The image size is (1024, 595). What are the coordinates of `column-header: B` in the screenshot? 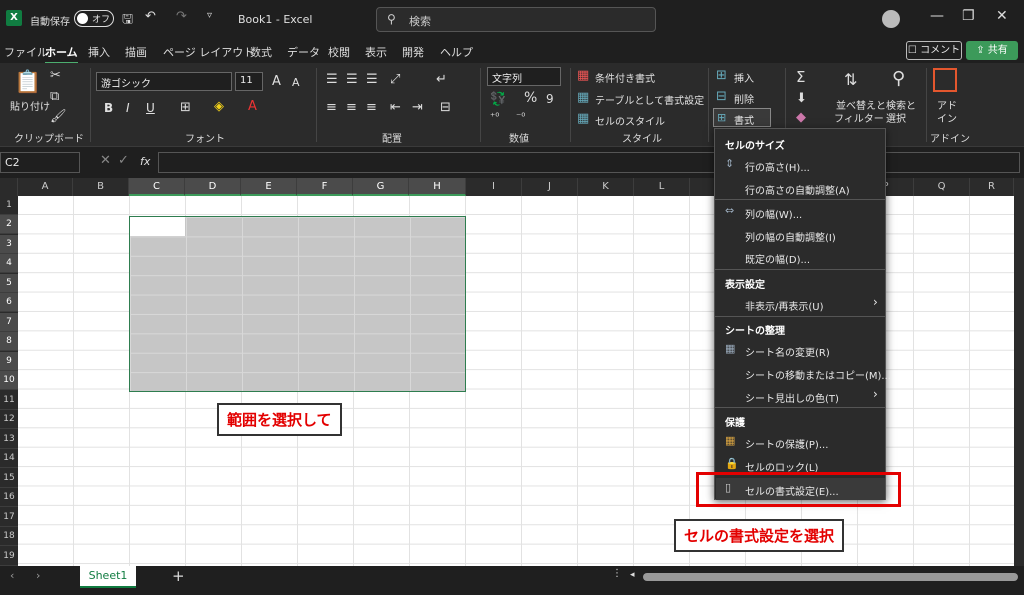 It's located at (101, 187).